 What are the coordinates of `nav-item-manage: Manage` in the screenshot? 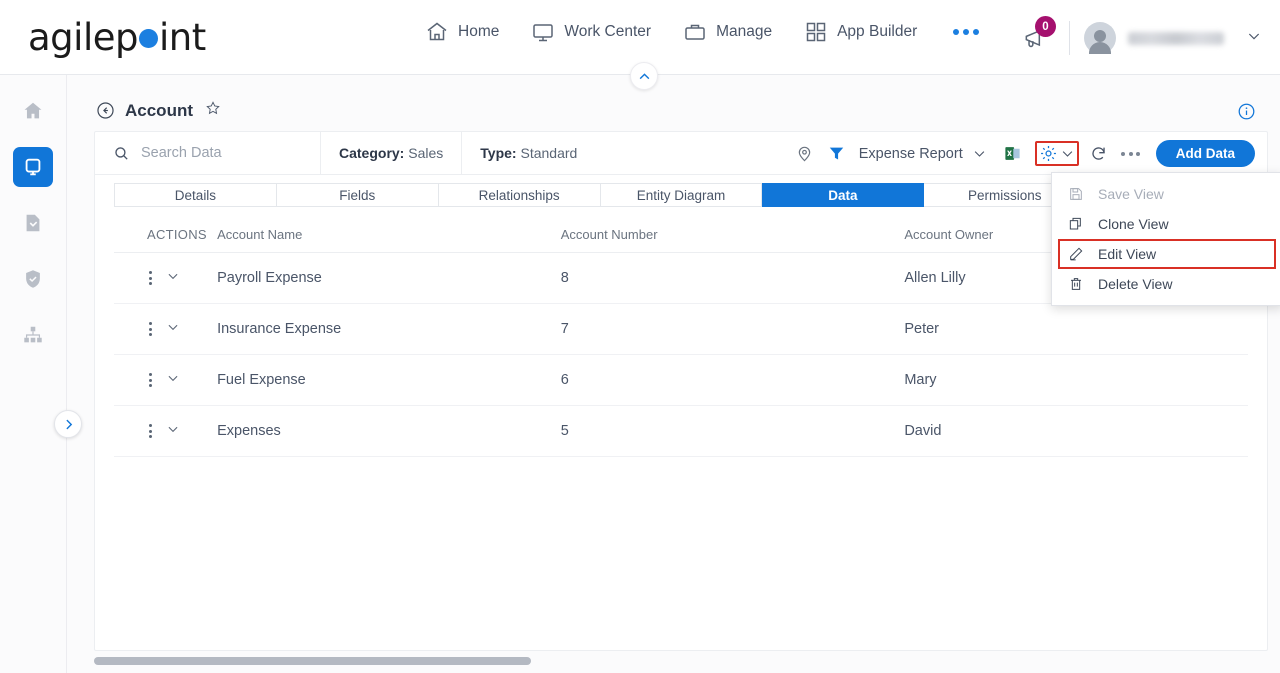 It's located at (727, 32).